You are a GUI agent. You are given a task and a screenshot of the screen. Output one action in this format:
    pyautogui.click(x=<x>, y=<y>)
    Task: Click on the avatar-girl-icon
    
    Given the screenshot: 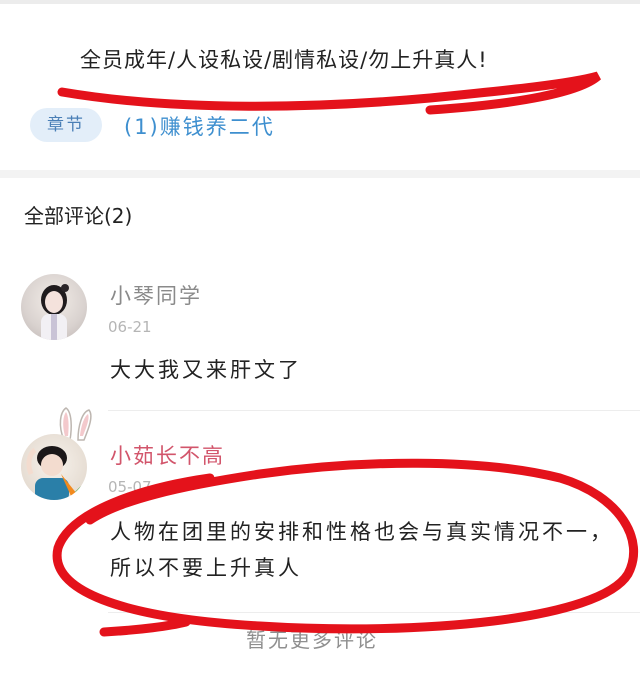 What is the action you would take?
    pyautogui.click(x=55, y=312)
    